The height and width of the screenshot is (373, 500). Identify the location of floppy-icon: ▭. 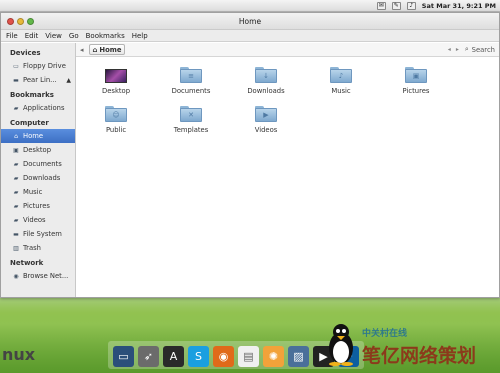
(16, 66).